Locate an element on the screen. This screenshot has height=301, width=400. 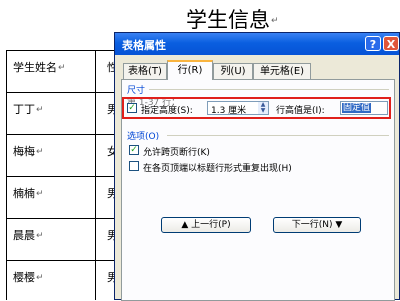
table-cell-name: 樱樱↵ is located at coordinates (28, 277).